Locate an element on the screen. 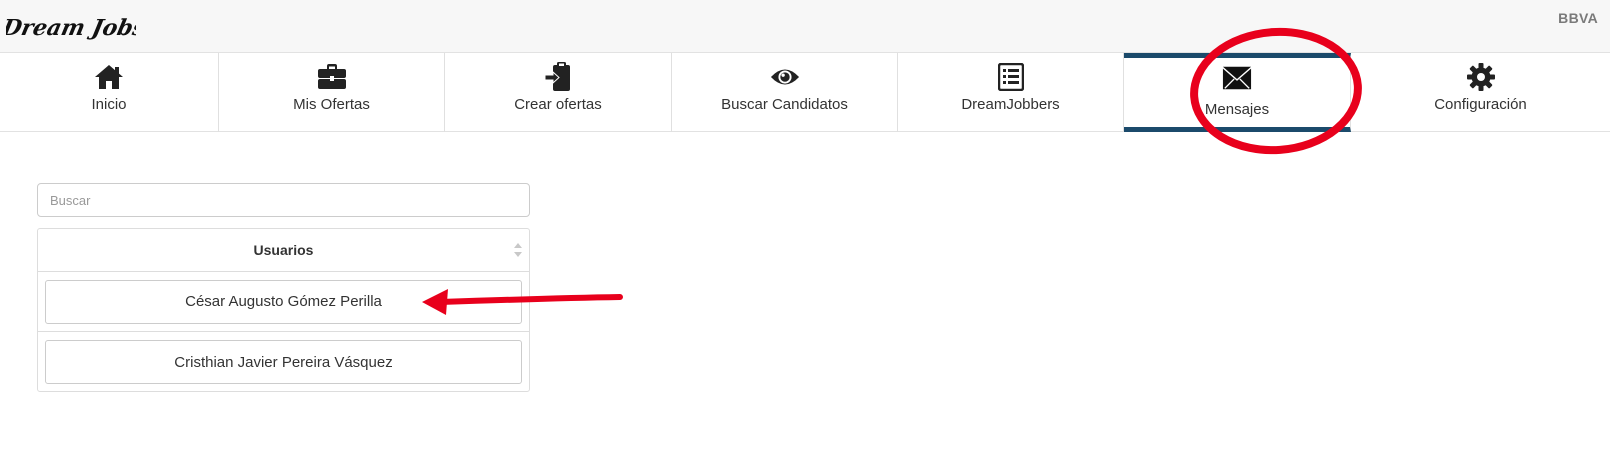 The width and height of the screenshot is (1610, 451). envelope-icon is located at coordinates (1237, 78).